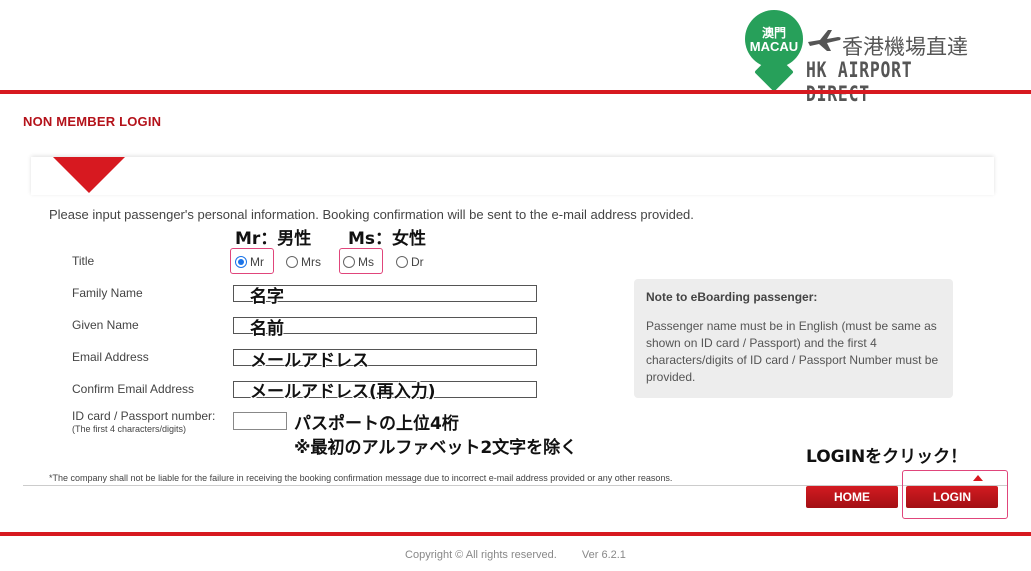 The image size is (1031, 571). What do you see at coordinates (387, 239) in the screenshot?
I see `annotation-ms: Ms：女性` at bounding box center [387, 239].